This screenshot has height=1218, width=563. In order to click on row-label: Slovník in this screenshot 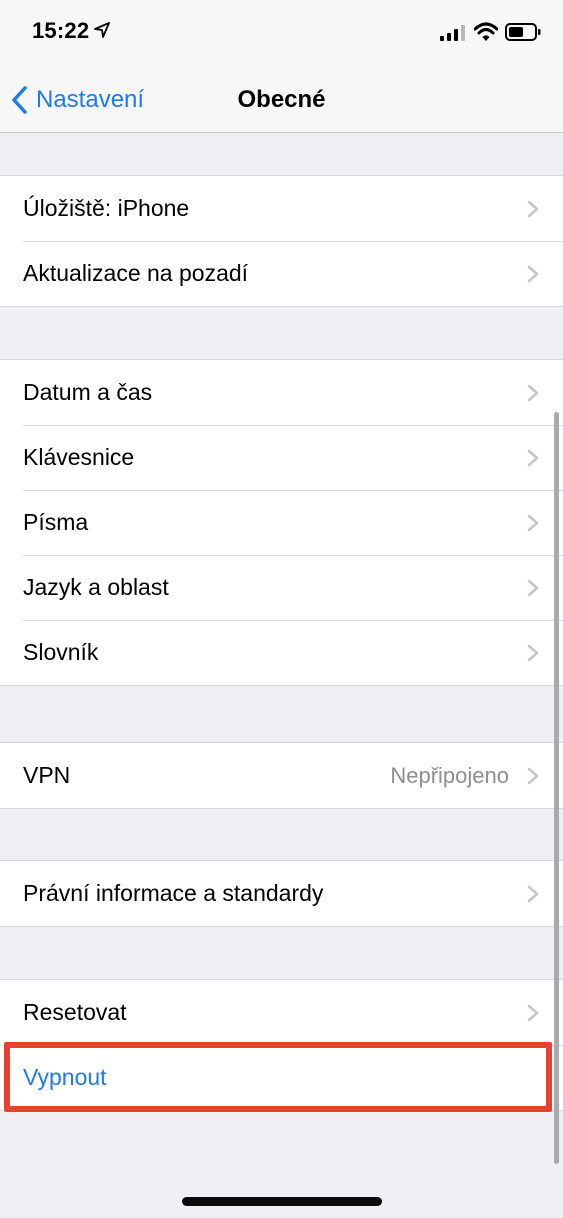, I will do `click(61, 652)`.